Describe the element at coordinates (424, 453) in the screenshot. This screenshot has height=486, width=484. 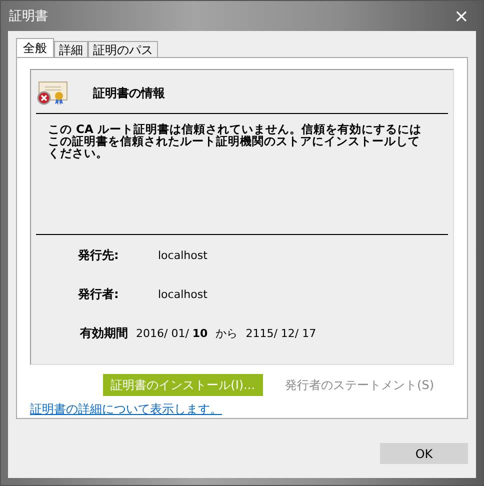
I see `ok-button: OK` at that location.